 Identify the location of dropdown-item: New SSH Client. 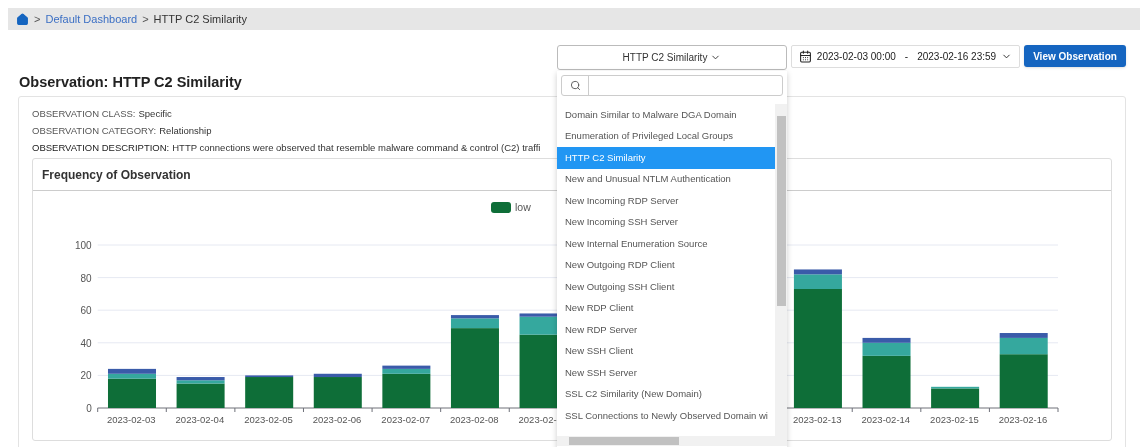
(666, 351).